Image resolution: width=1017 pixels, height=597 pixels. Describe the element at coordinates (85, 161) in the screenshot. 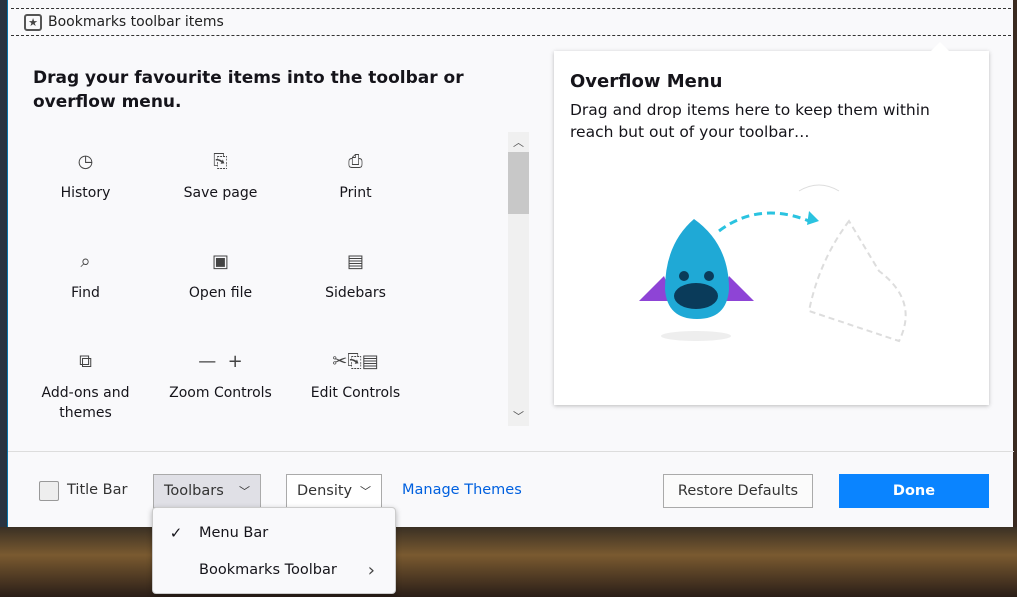

I see `clock-icon: ◷` at that location.